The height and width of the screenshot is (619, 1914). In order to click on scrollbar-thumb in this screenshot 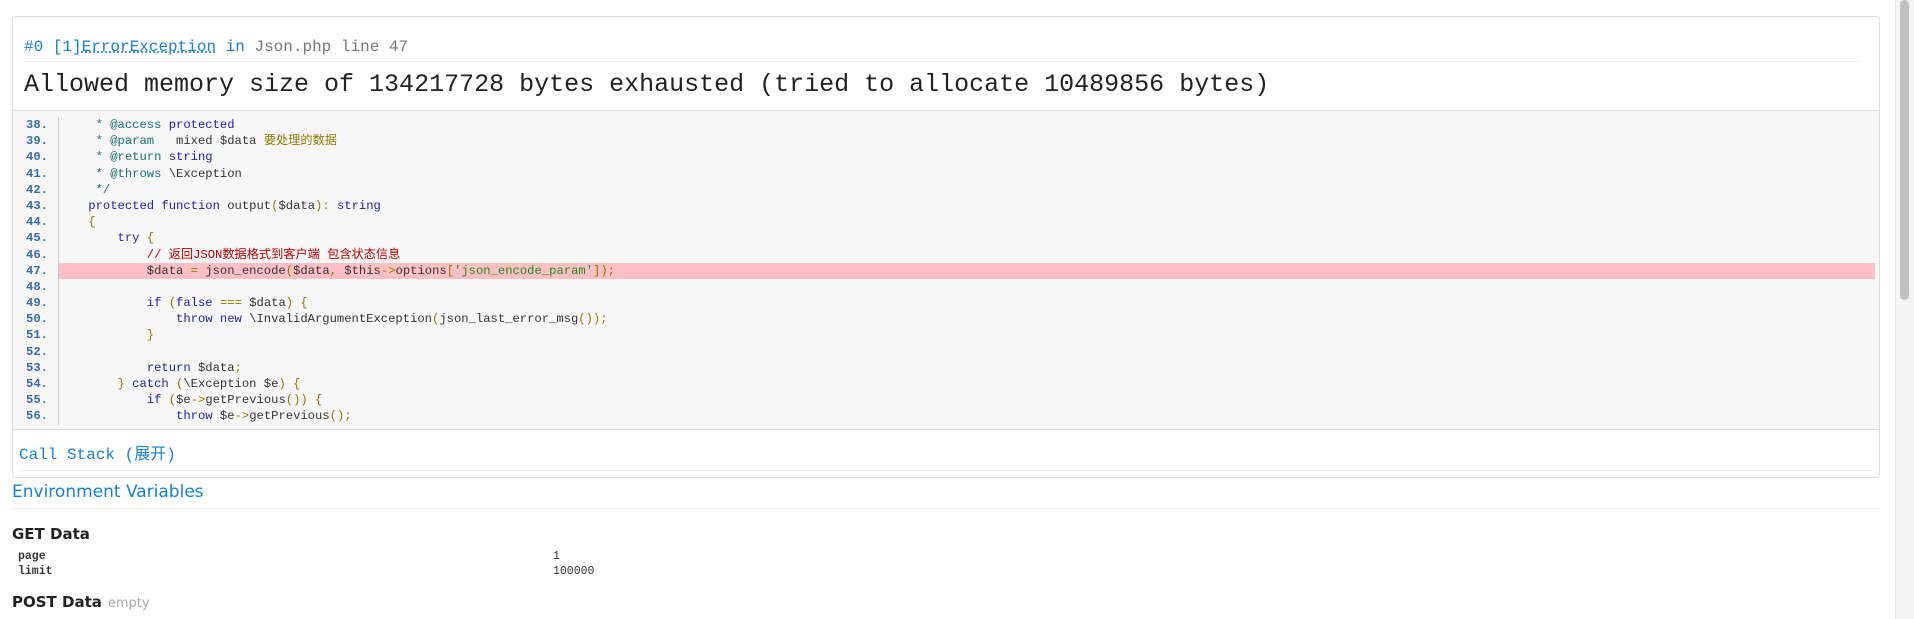, I will do `click(1904, 150)`.